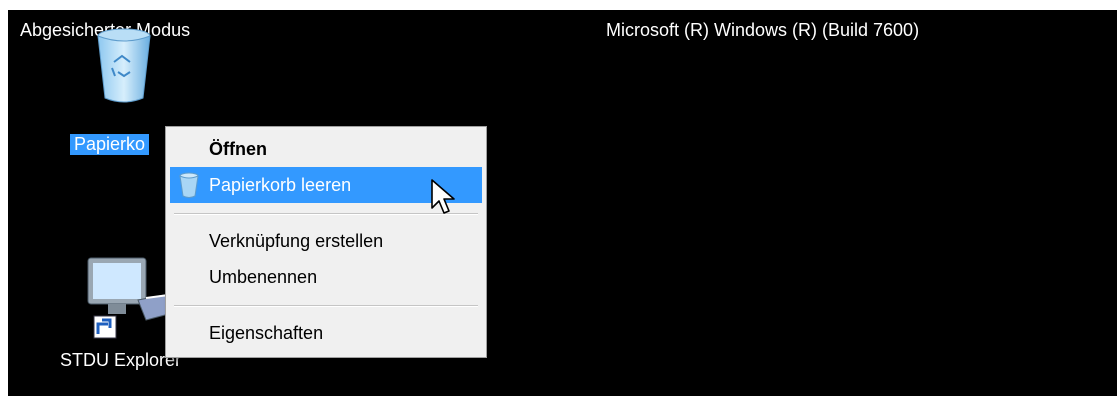  Describe the element at coordinates (763, 30) in the screenshot. I see `build-label: Microsoft (R) Windows (R) (Build 7600)` at that location.